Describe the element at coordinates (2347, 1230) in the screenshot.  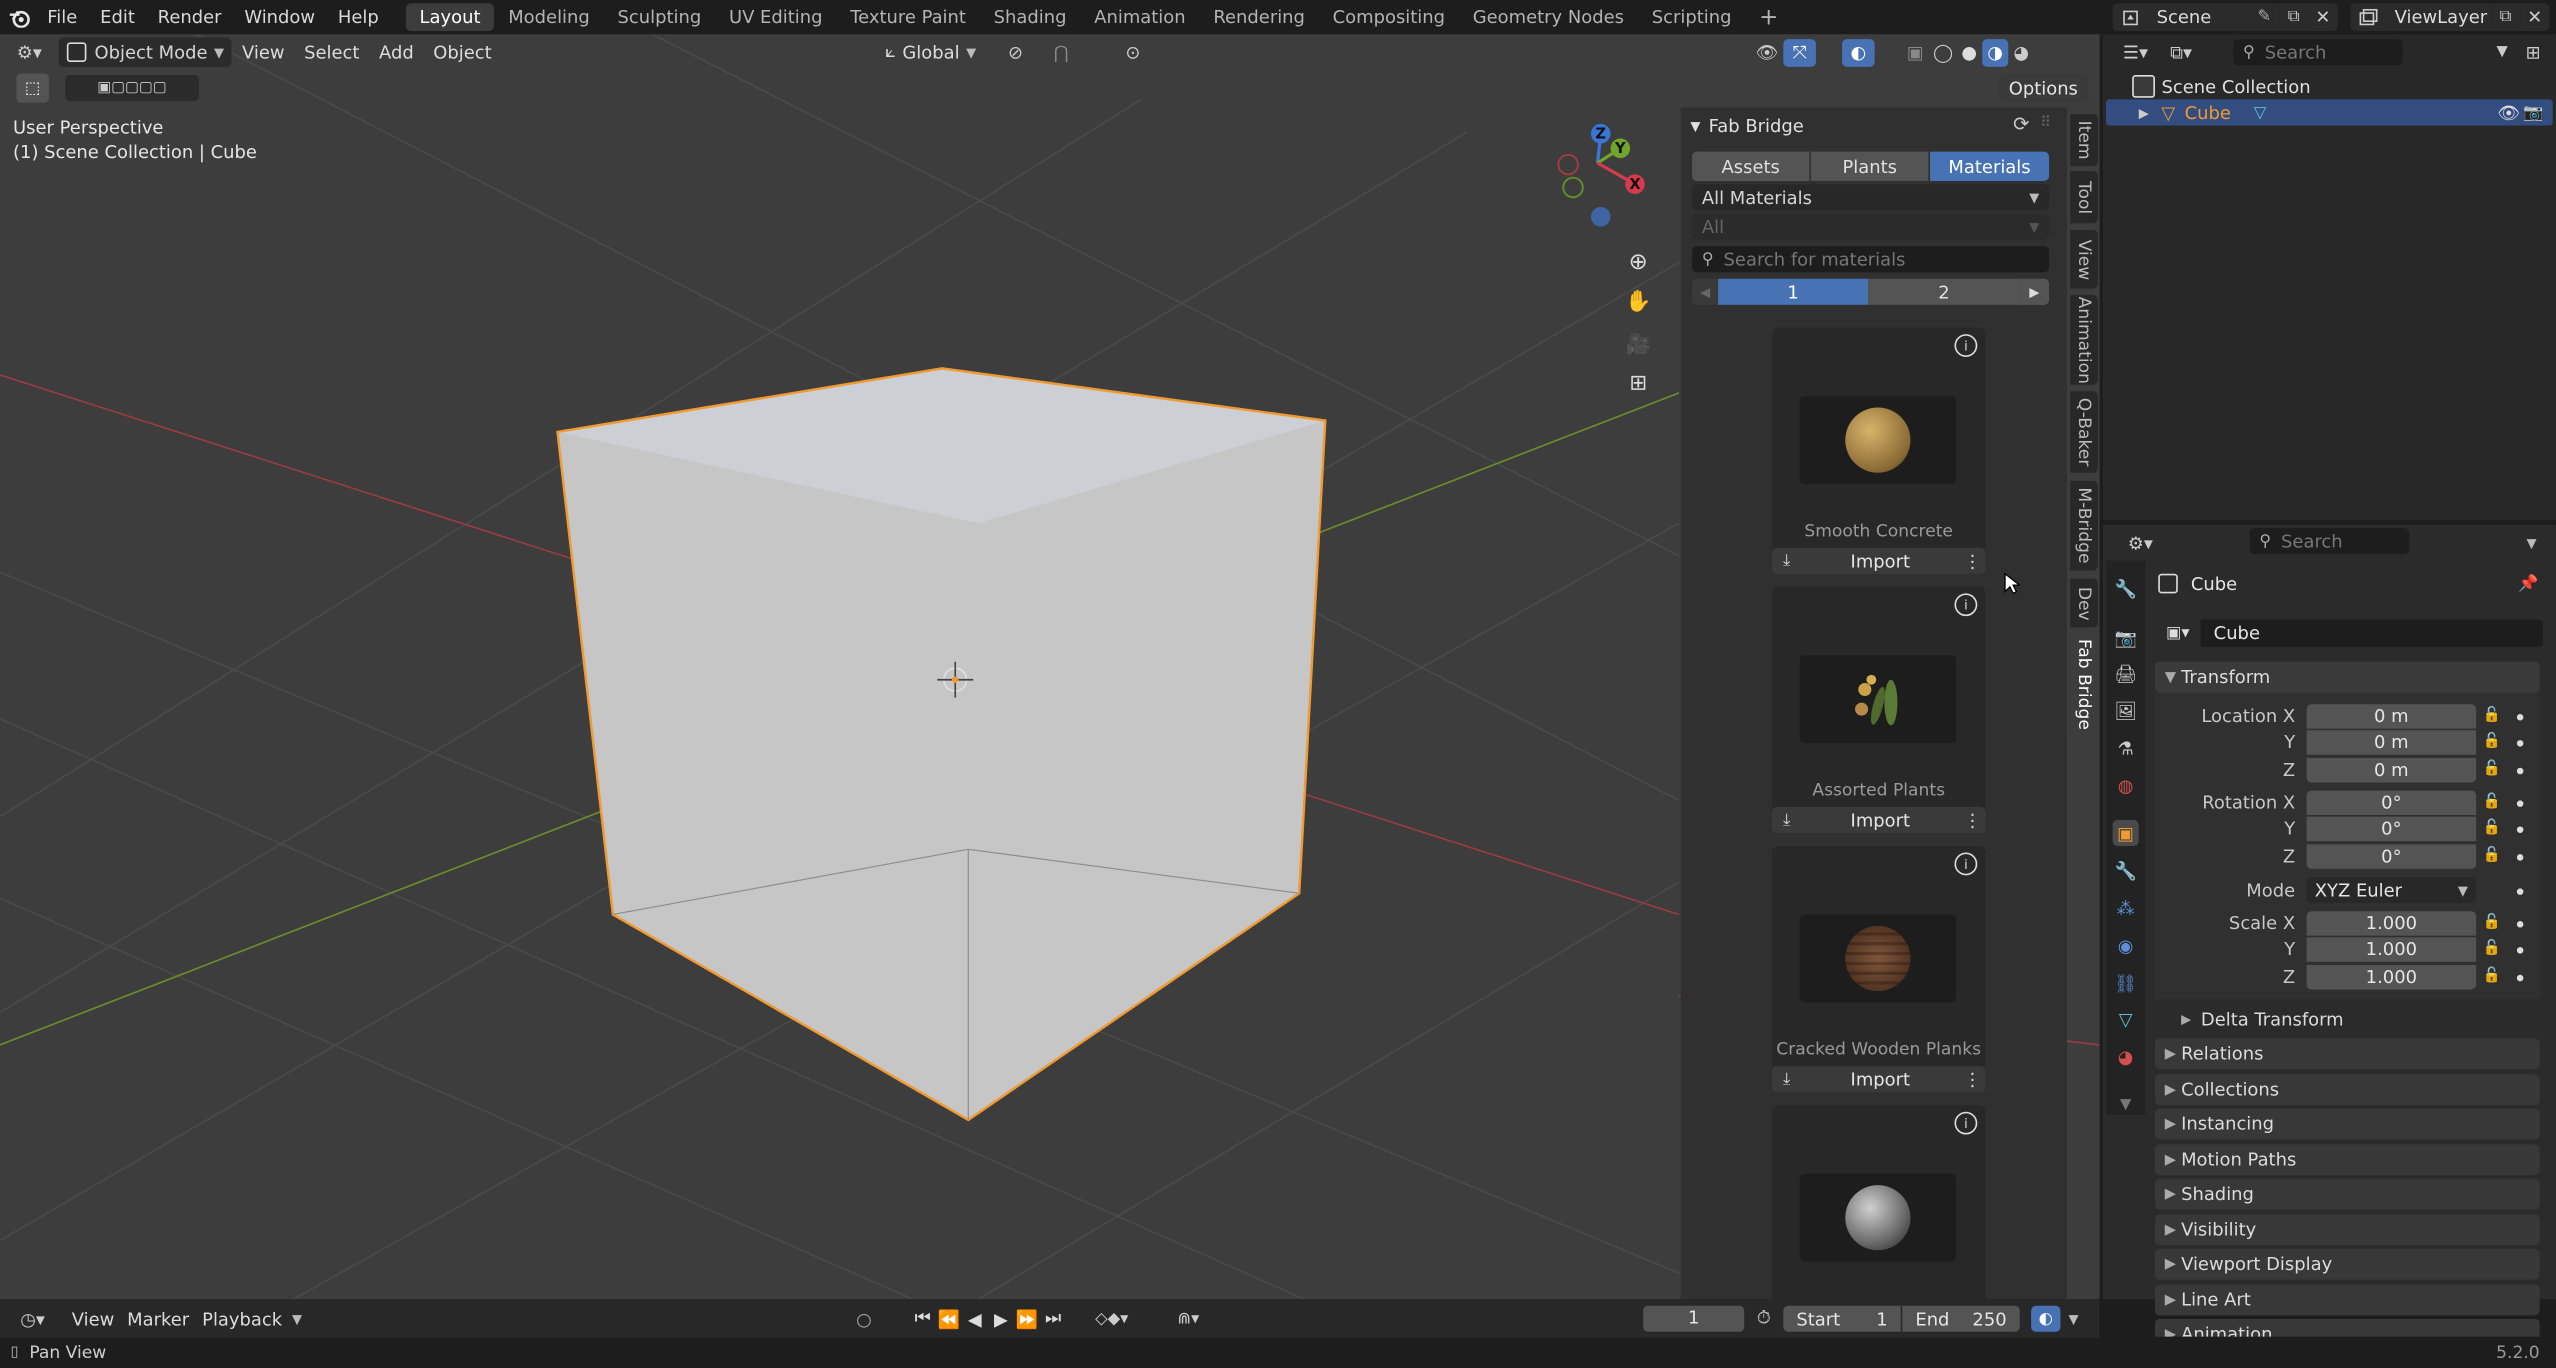
I see `panel-visibility: ▶ Visibility` at that location.